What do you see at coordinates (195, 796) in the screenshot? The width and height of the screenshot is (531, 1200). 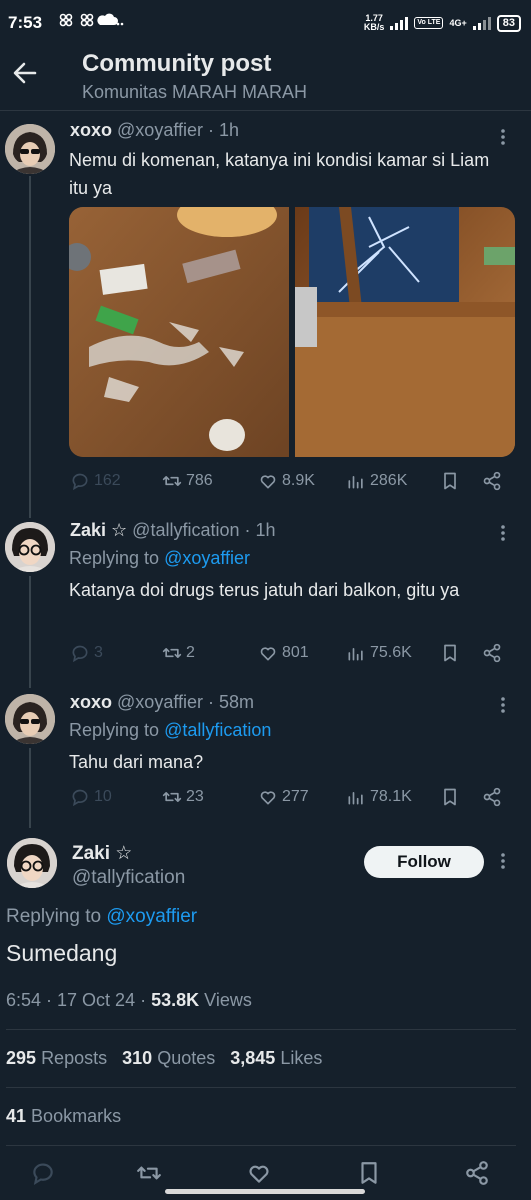 I see `repost-count: 23` at bounding box center [195, 796].